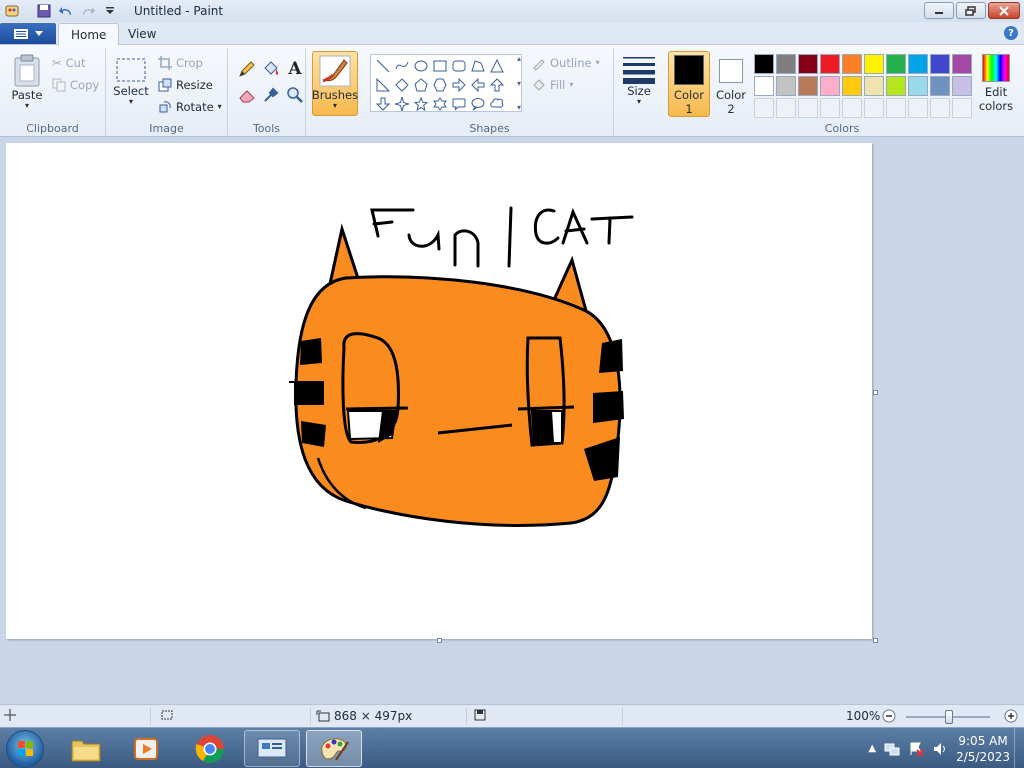 The width and height of the screenshot is (1024, 768). I want to click on resize-button: Resize, so click(185, 85).